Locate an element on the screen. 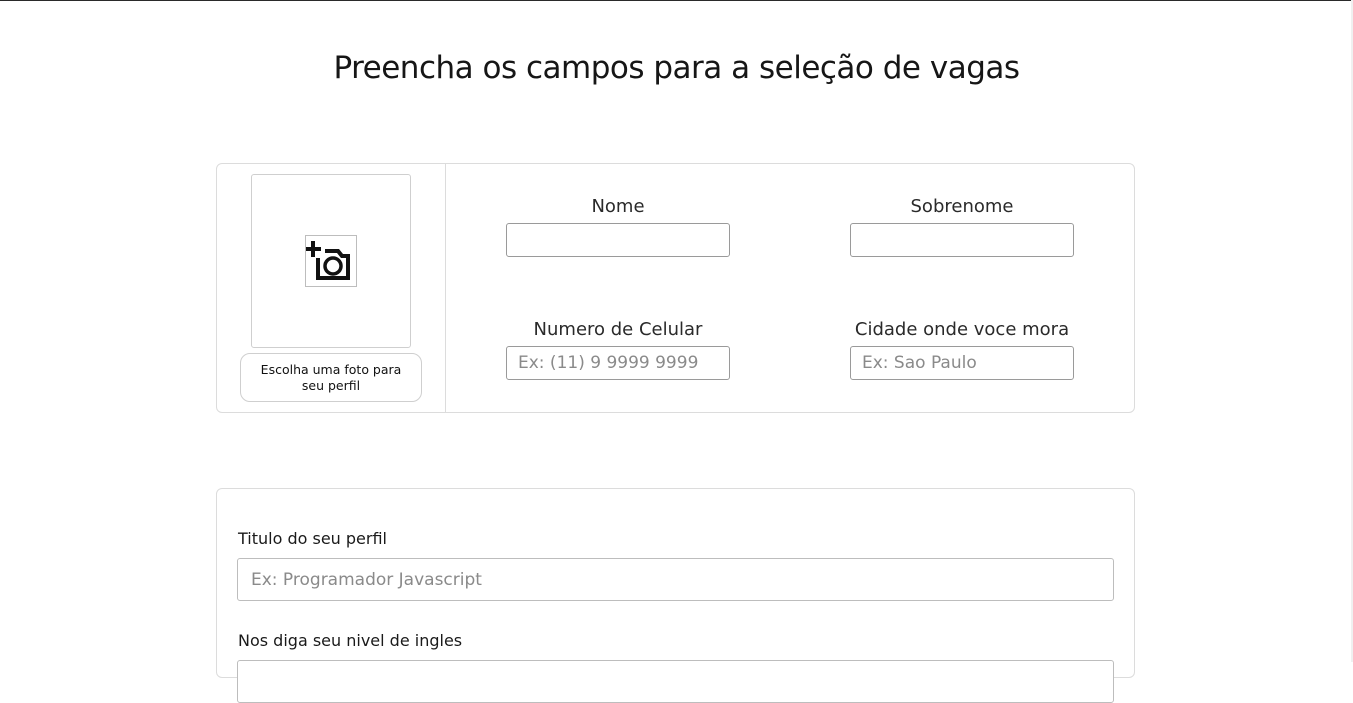 Image resolution: width=1353 pixels, height=703 pixels. top-border is located at coordinates (676, 0).